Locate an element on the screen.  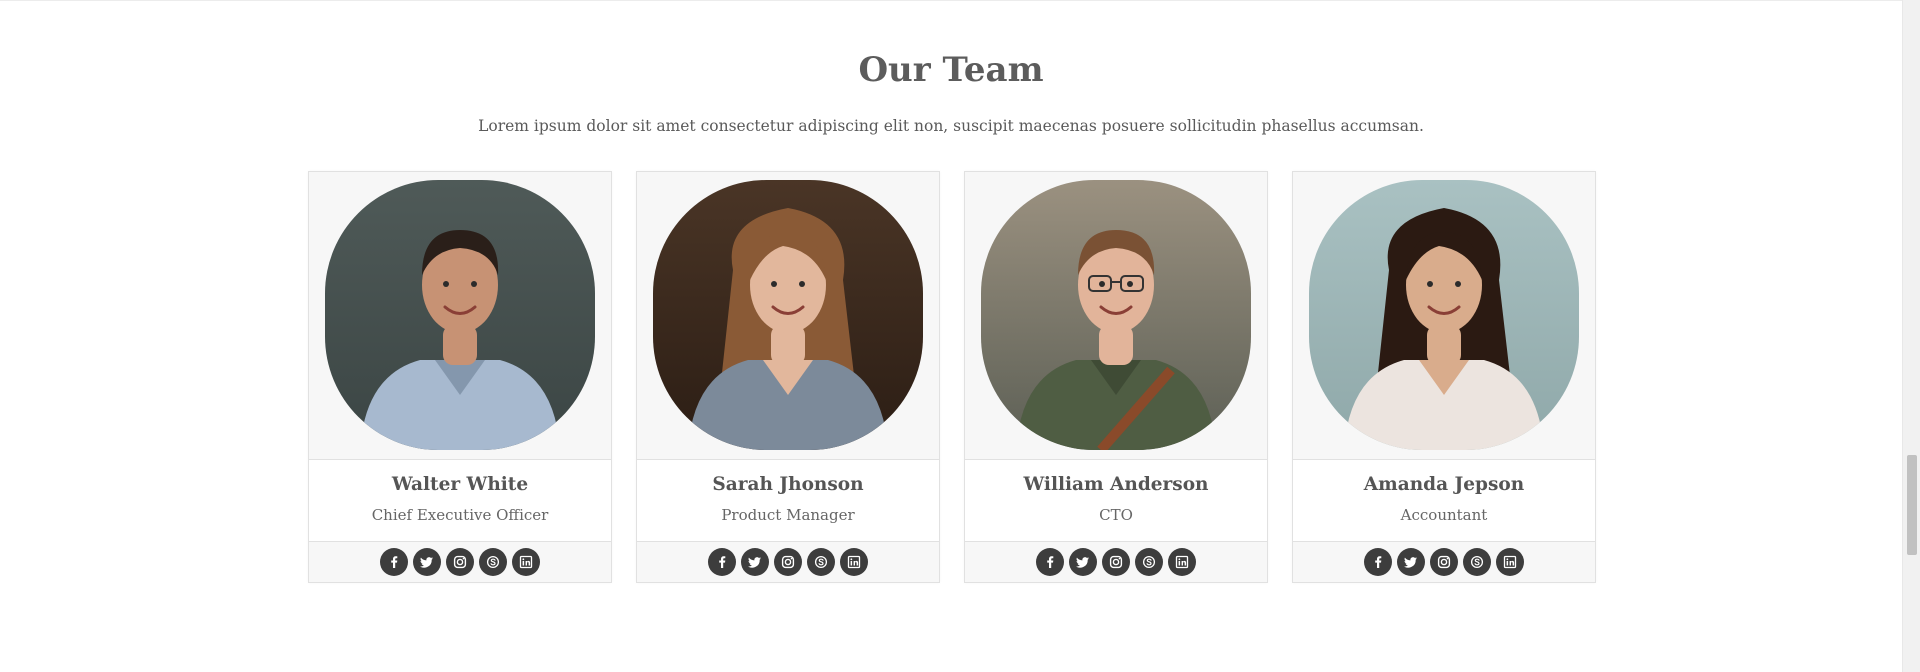
member-role: Product Manager is located at coordinates (788, 515).